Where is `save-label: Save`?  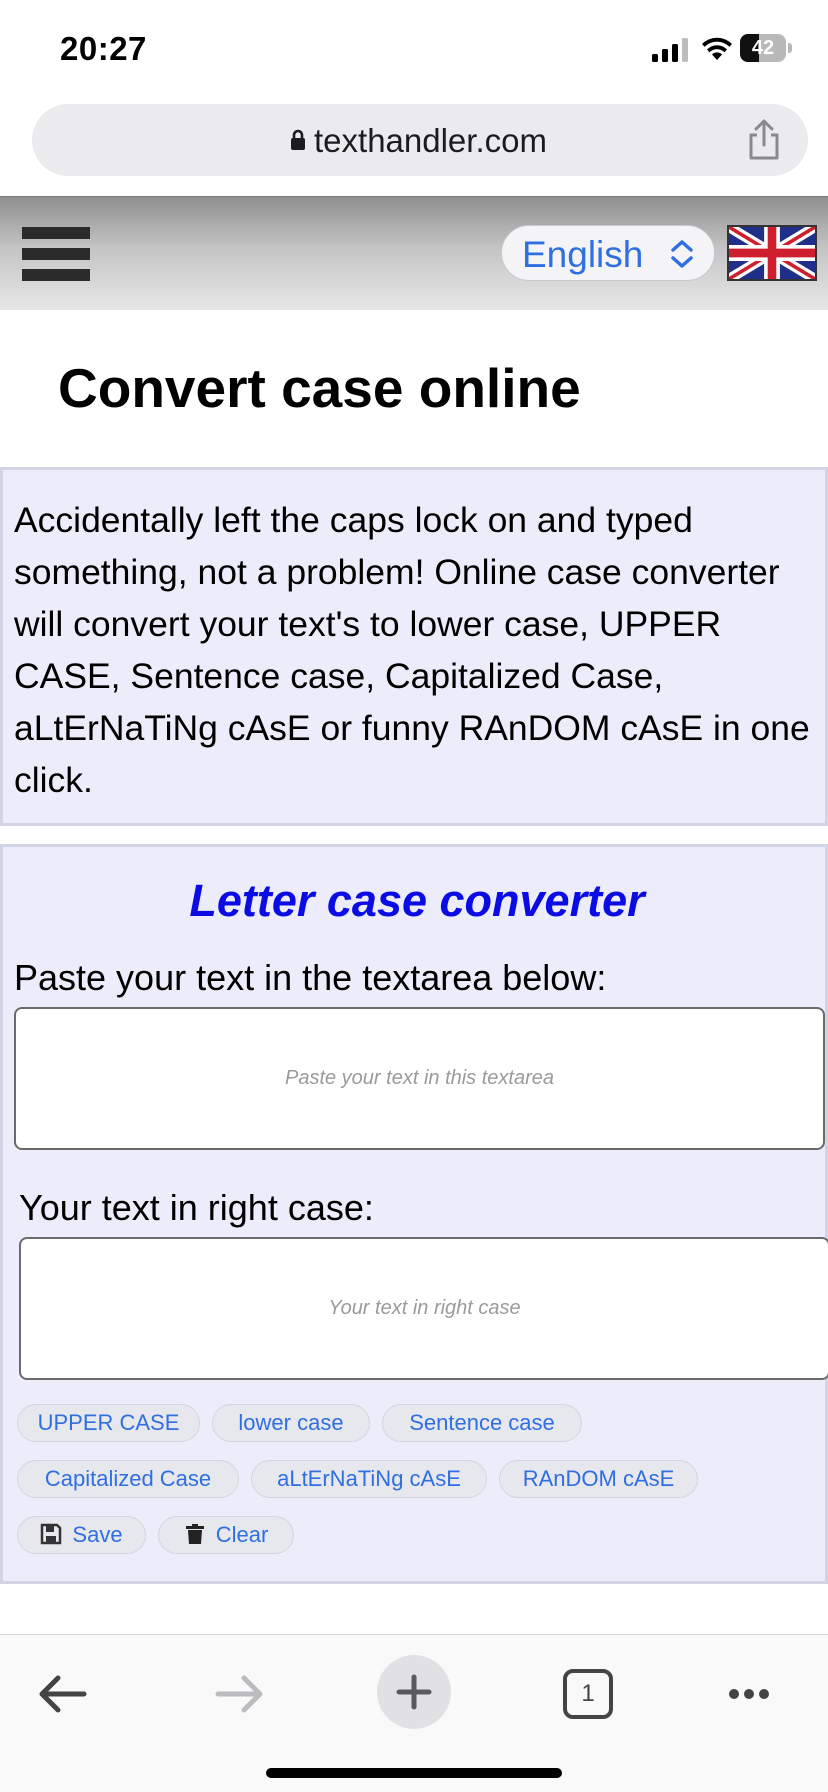
save-label: Save is located at coordinates (97, 1534).